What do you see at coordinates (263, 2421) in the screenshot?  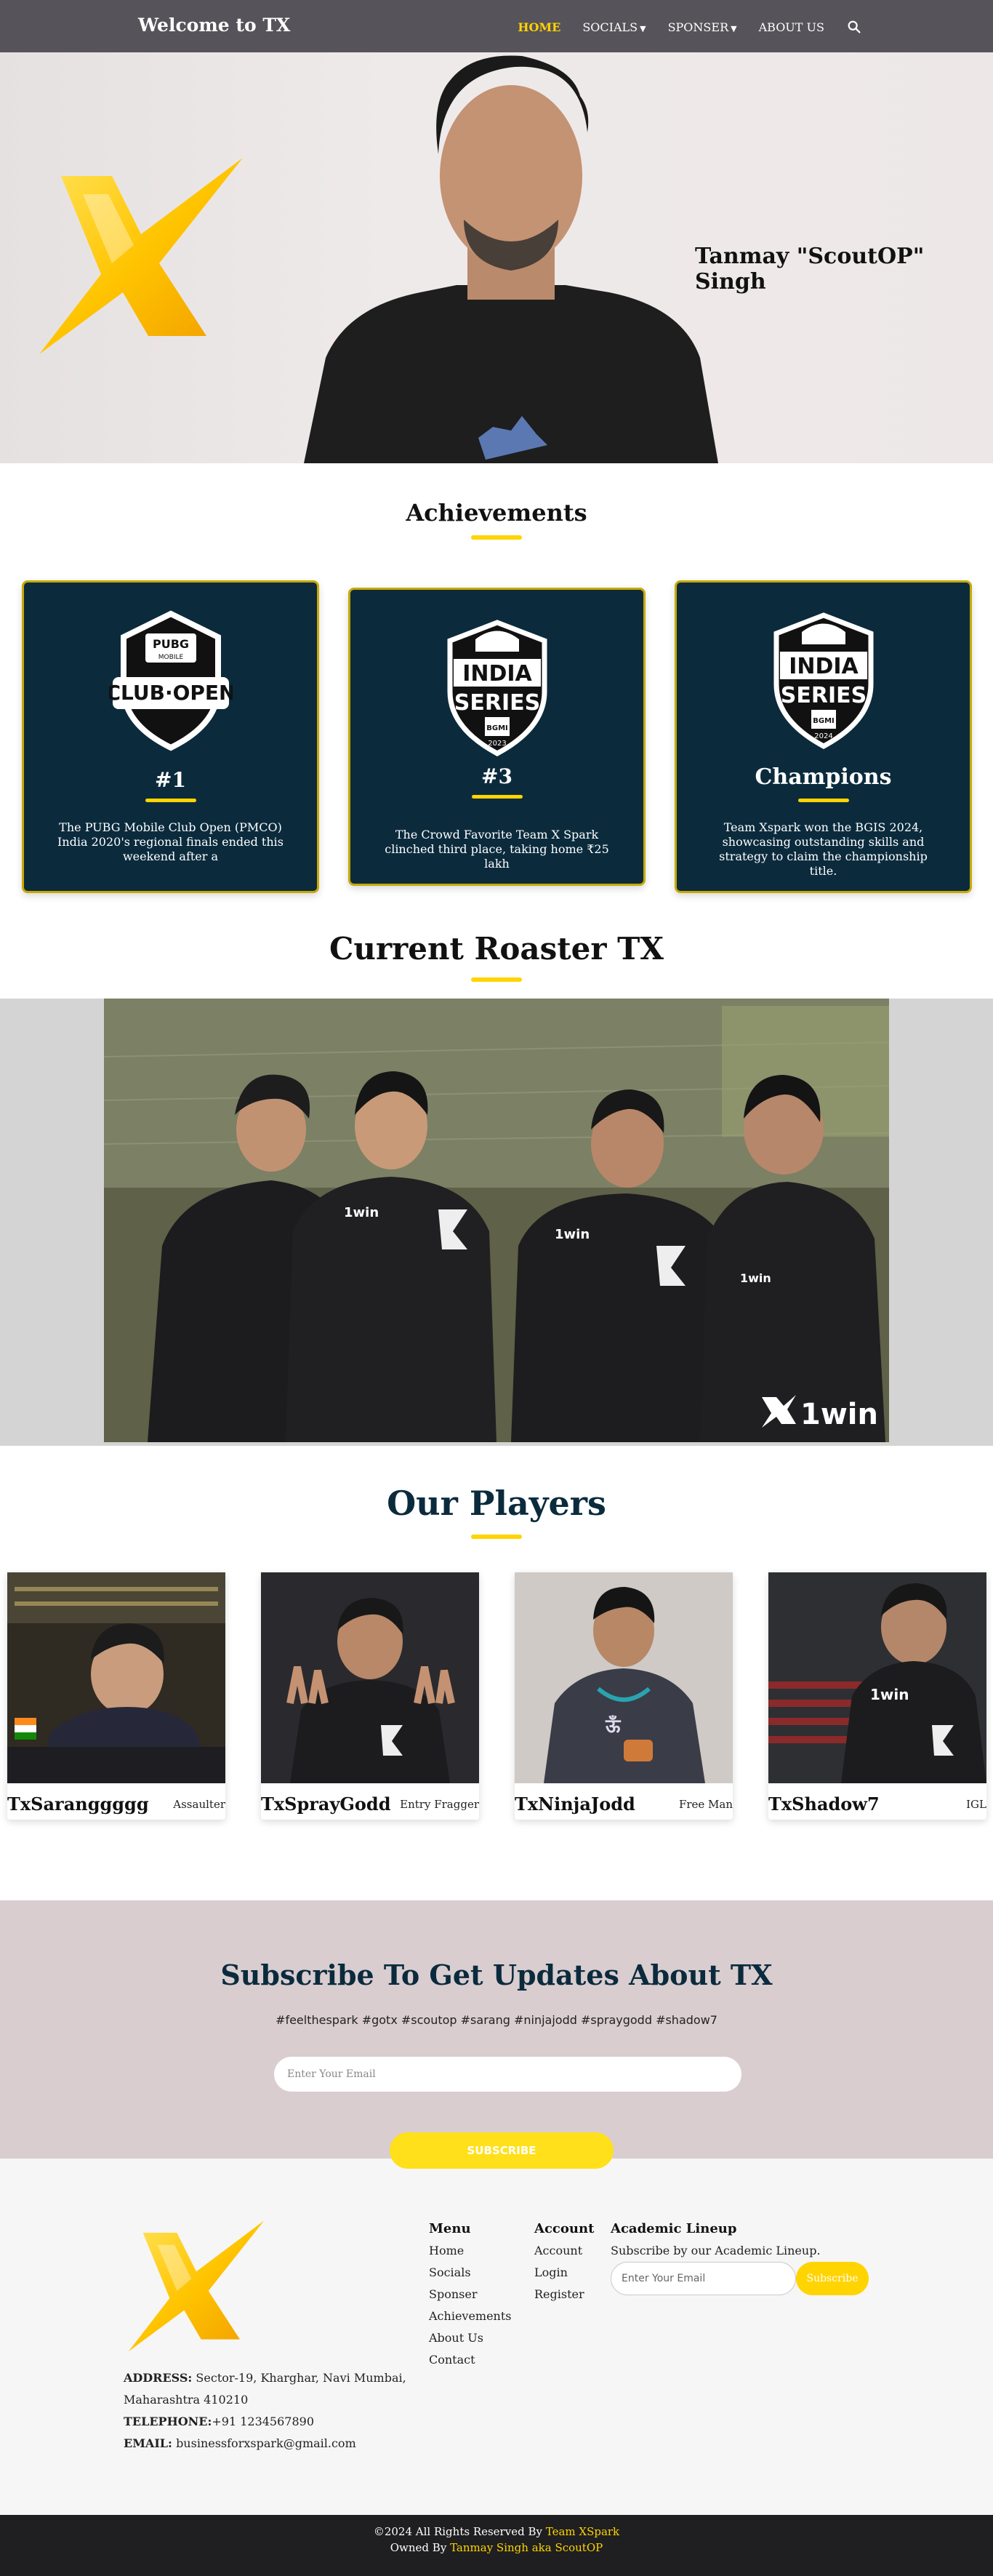 I see `telephone-value: +91 1234567890` at bounding box center [263, 2421].